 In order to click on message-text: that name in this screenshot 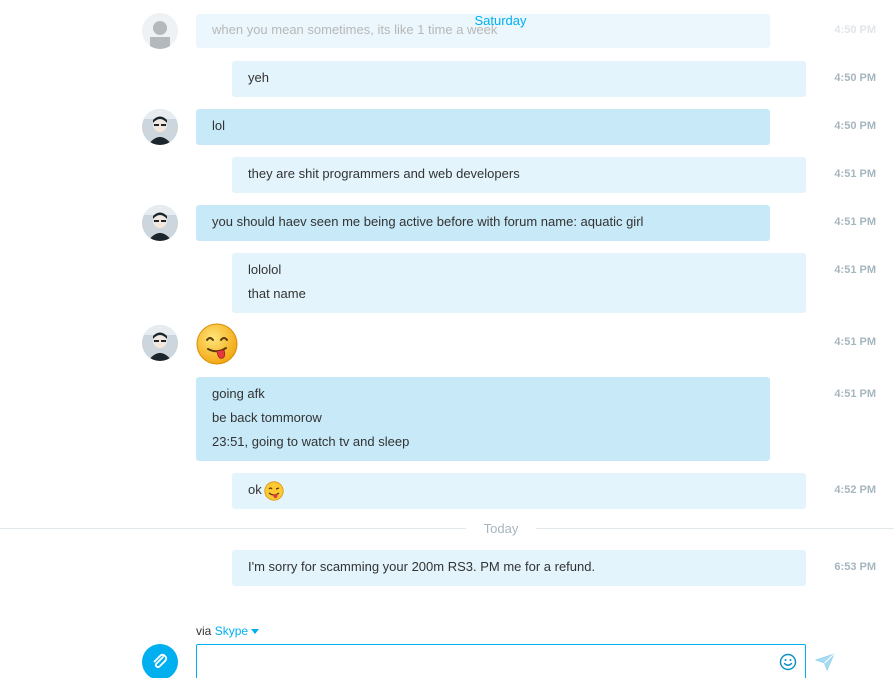, I will do `click(277, 293)`.